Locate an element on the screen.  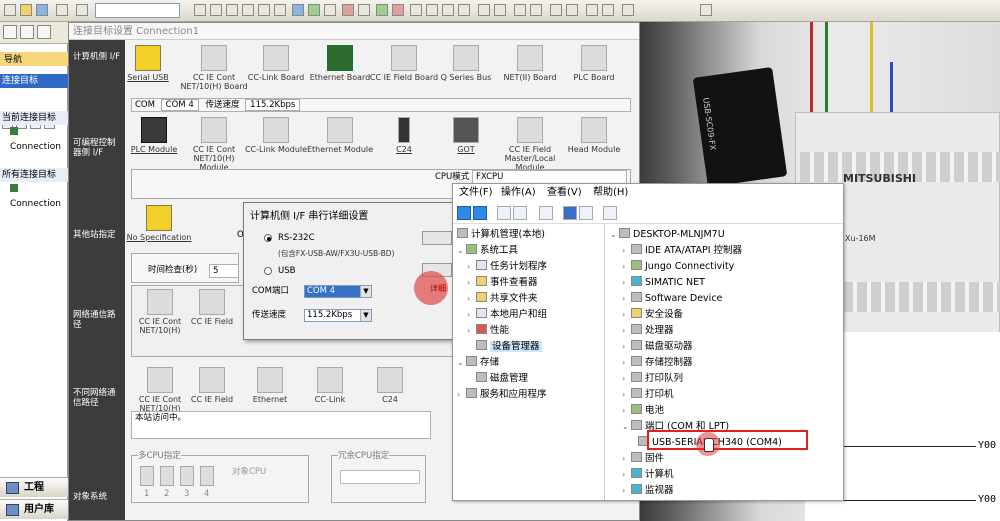
cpu-3-button is located at coordinates (187, 476).